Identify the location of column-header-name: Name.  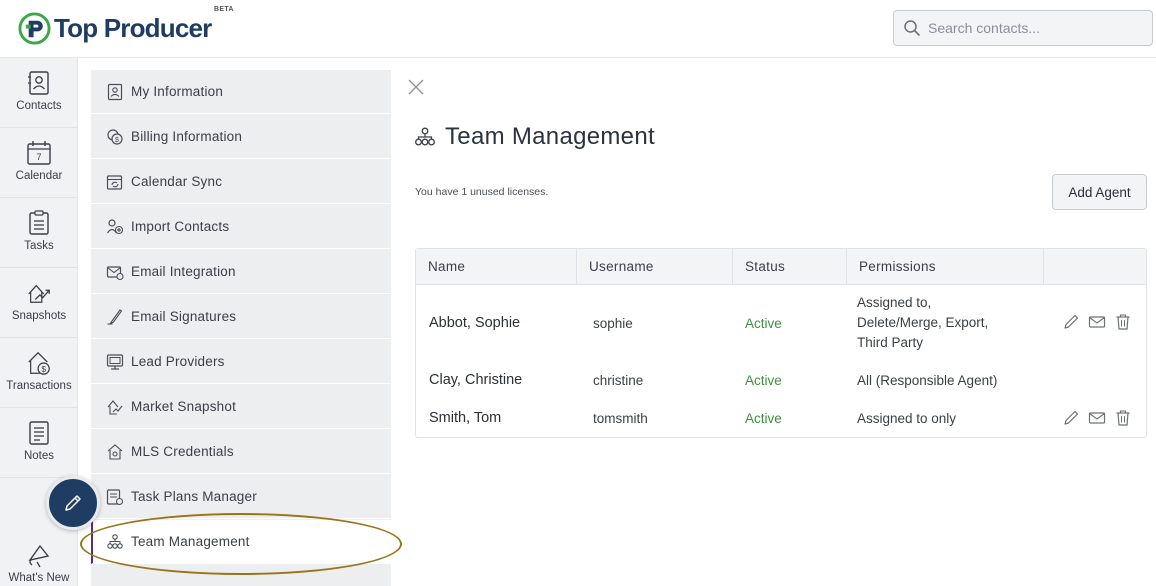
(496, 267).